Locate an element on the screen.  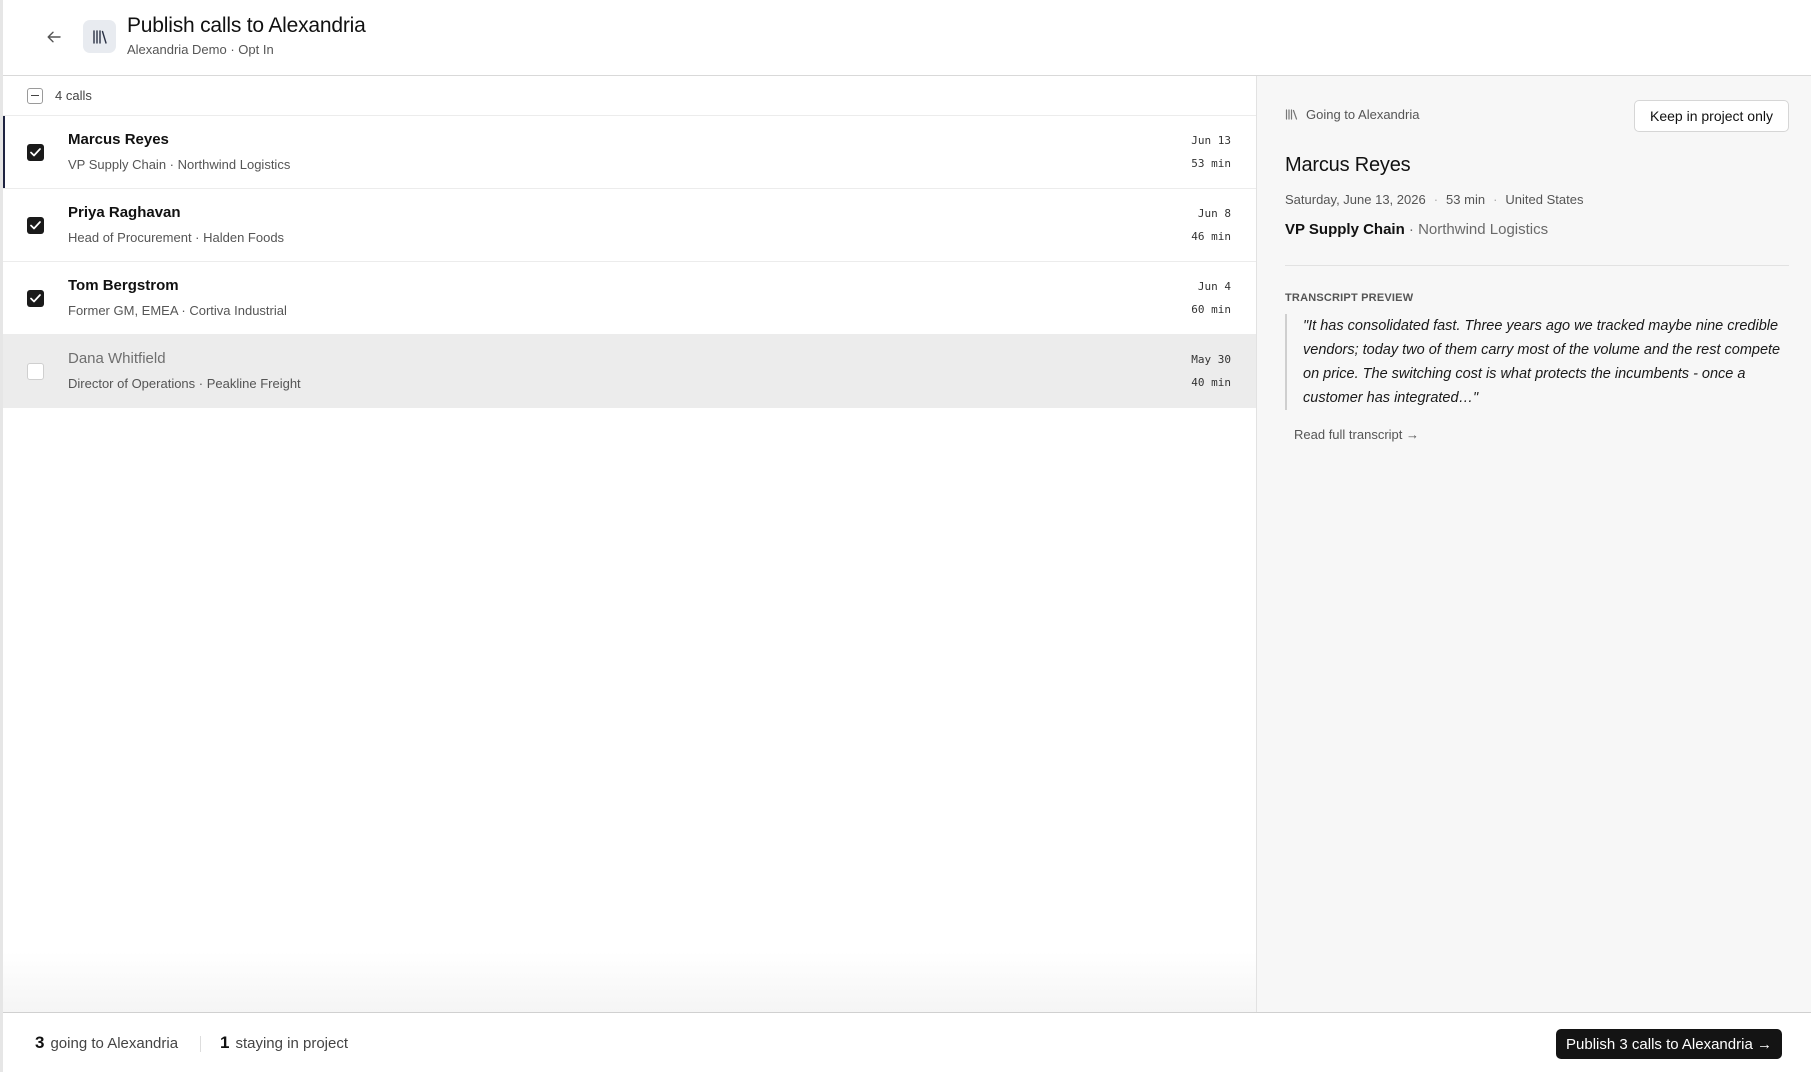
detail-date: Saturday, June 13, 2026 is located at coordinates (1355, 199).